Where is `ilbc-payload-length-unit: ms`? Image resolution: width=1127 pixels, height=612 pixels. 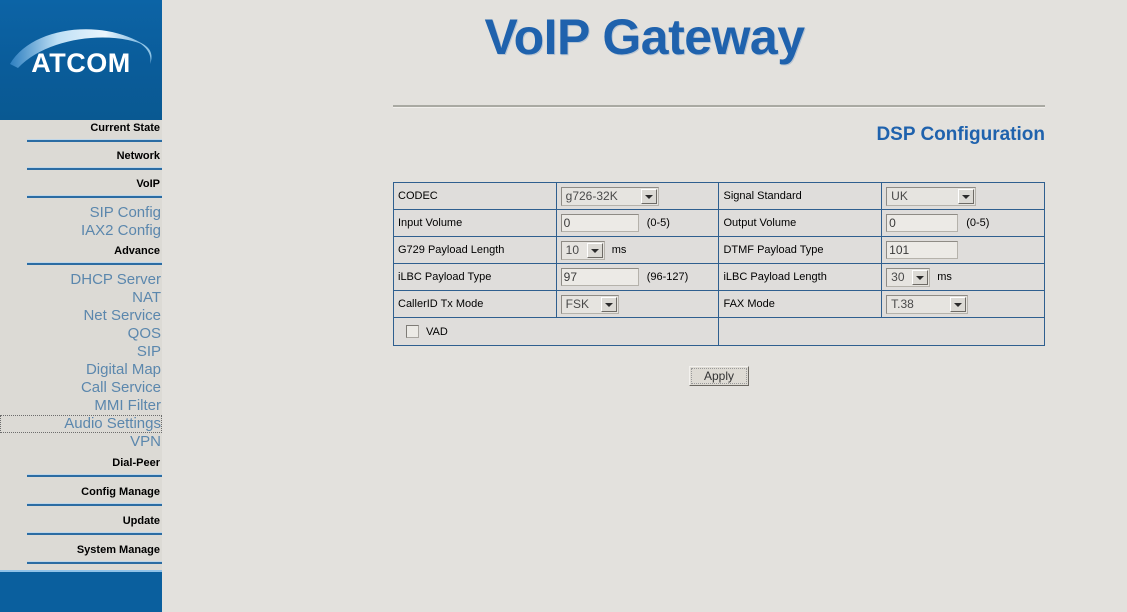 ilbc-payload-length-unit: ms is located at coordinates (944, 276).